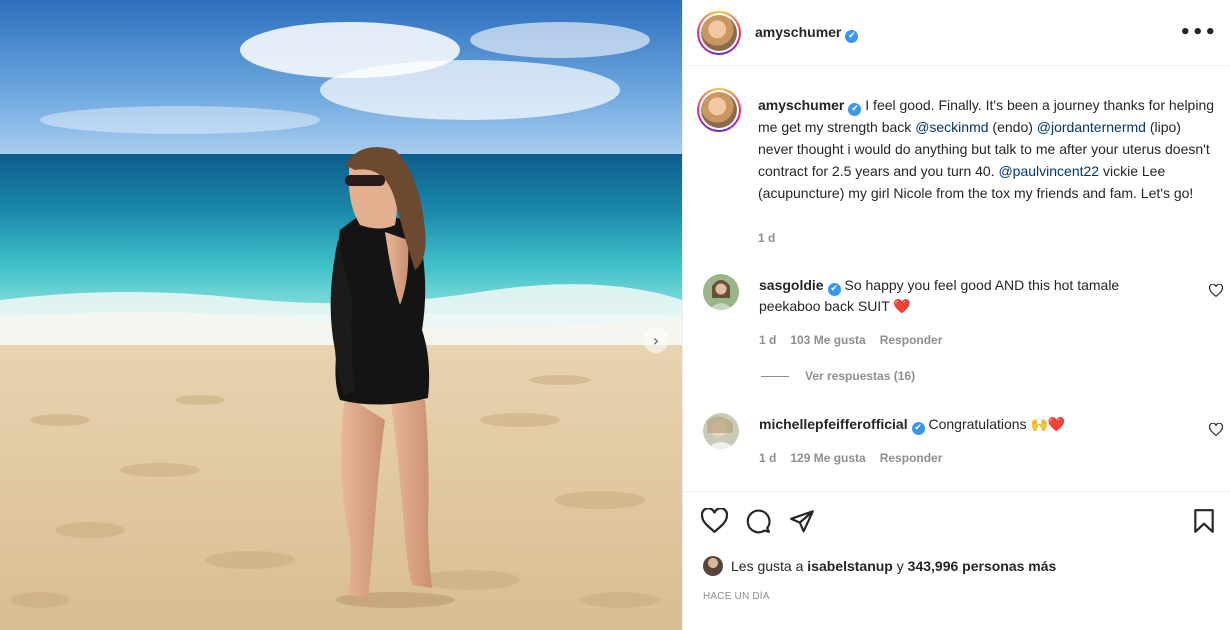 The height and width of the screenshot is (630, 1230). I want to click on author-avatar, so click(719, 33).